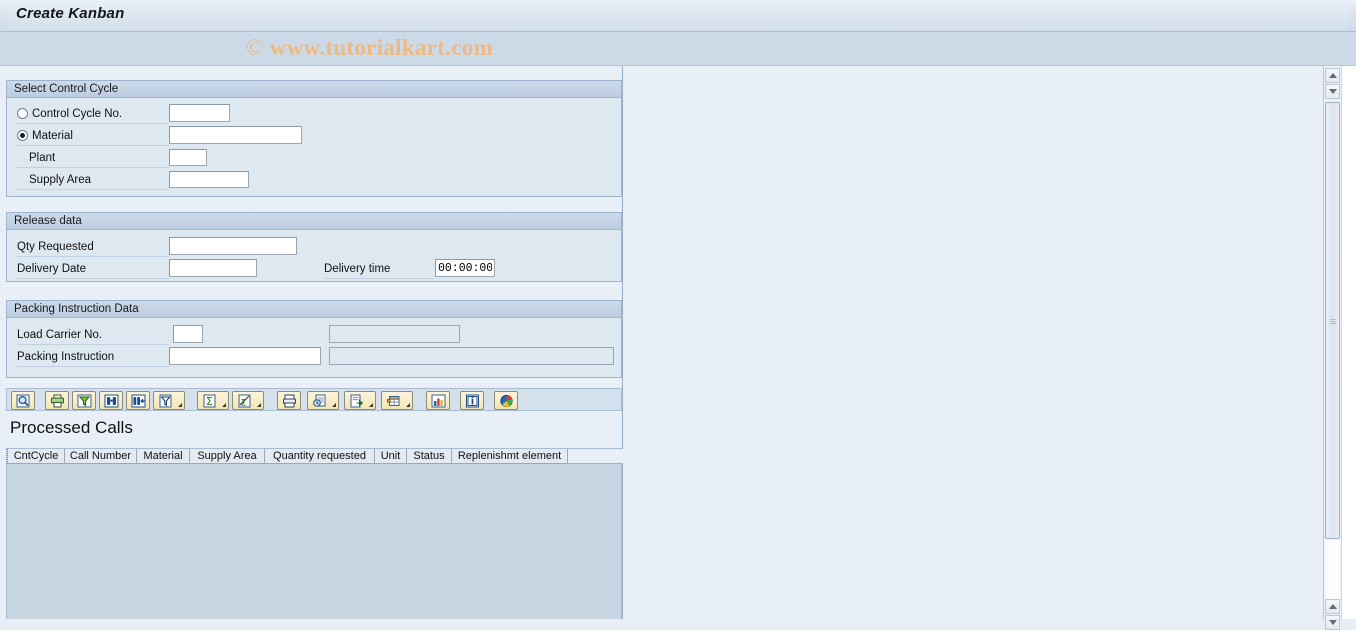 The height and width of the screenshot is (630, 1356). What do you see at coordinates (1332, 320) in the screenshot?
I see `scroll-thumb` at bounding box center [1332, 320].